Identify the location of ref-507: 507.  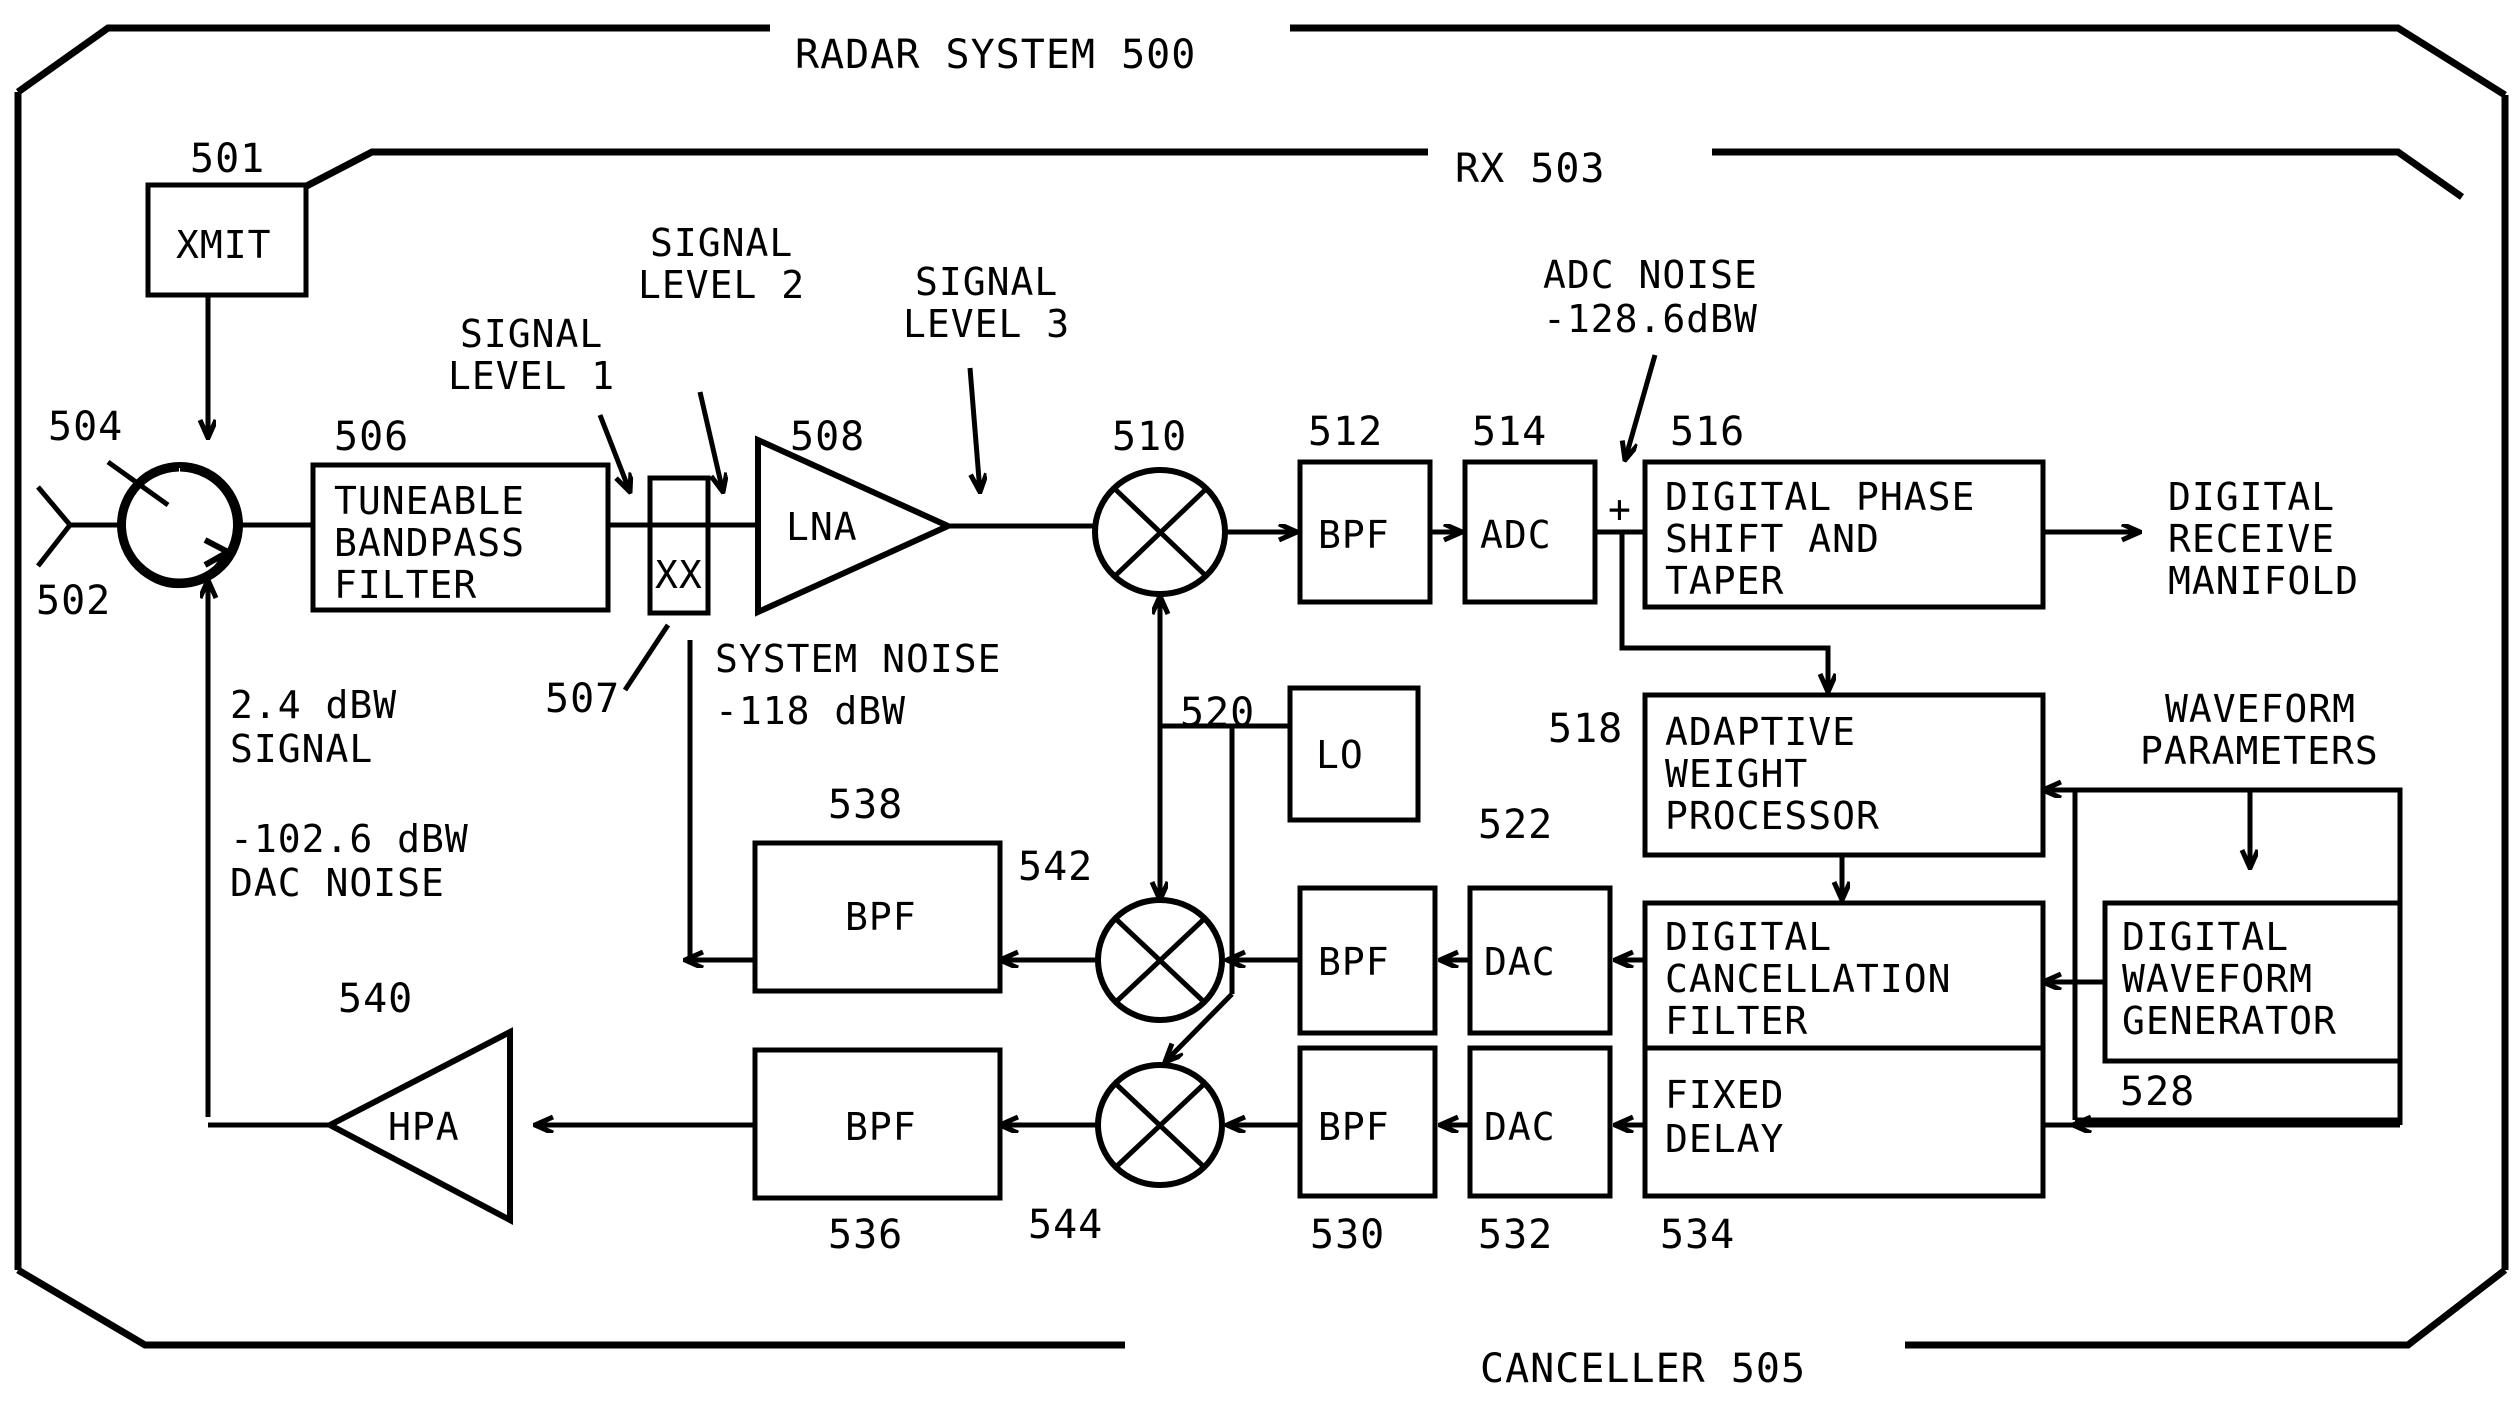
(582, 699).